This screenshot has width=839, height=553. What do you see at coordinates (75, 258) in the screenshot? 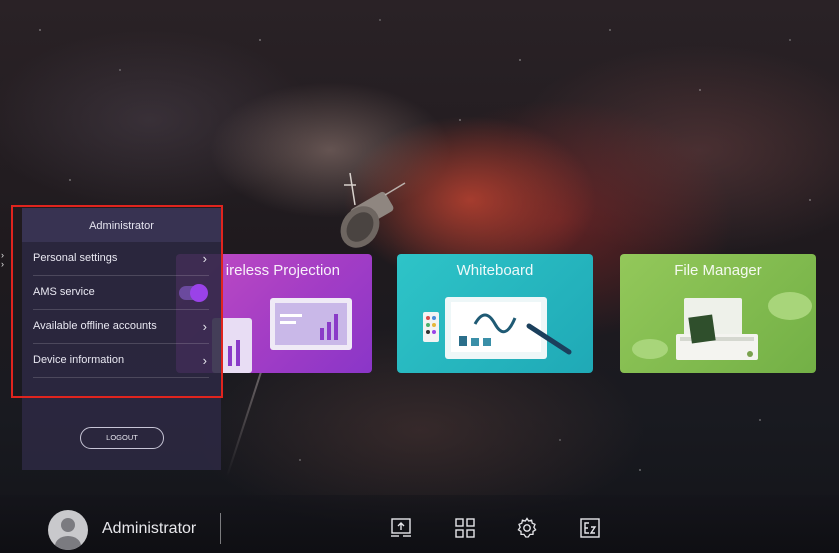
I see `menu-item-label: Personal settings` at bounding box center [75, 258].